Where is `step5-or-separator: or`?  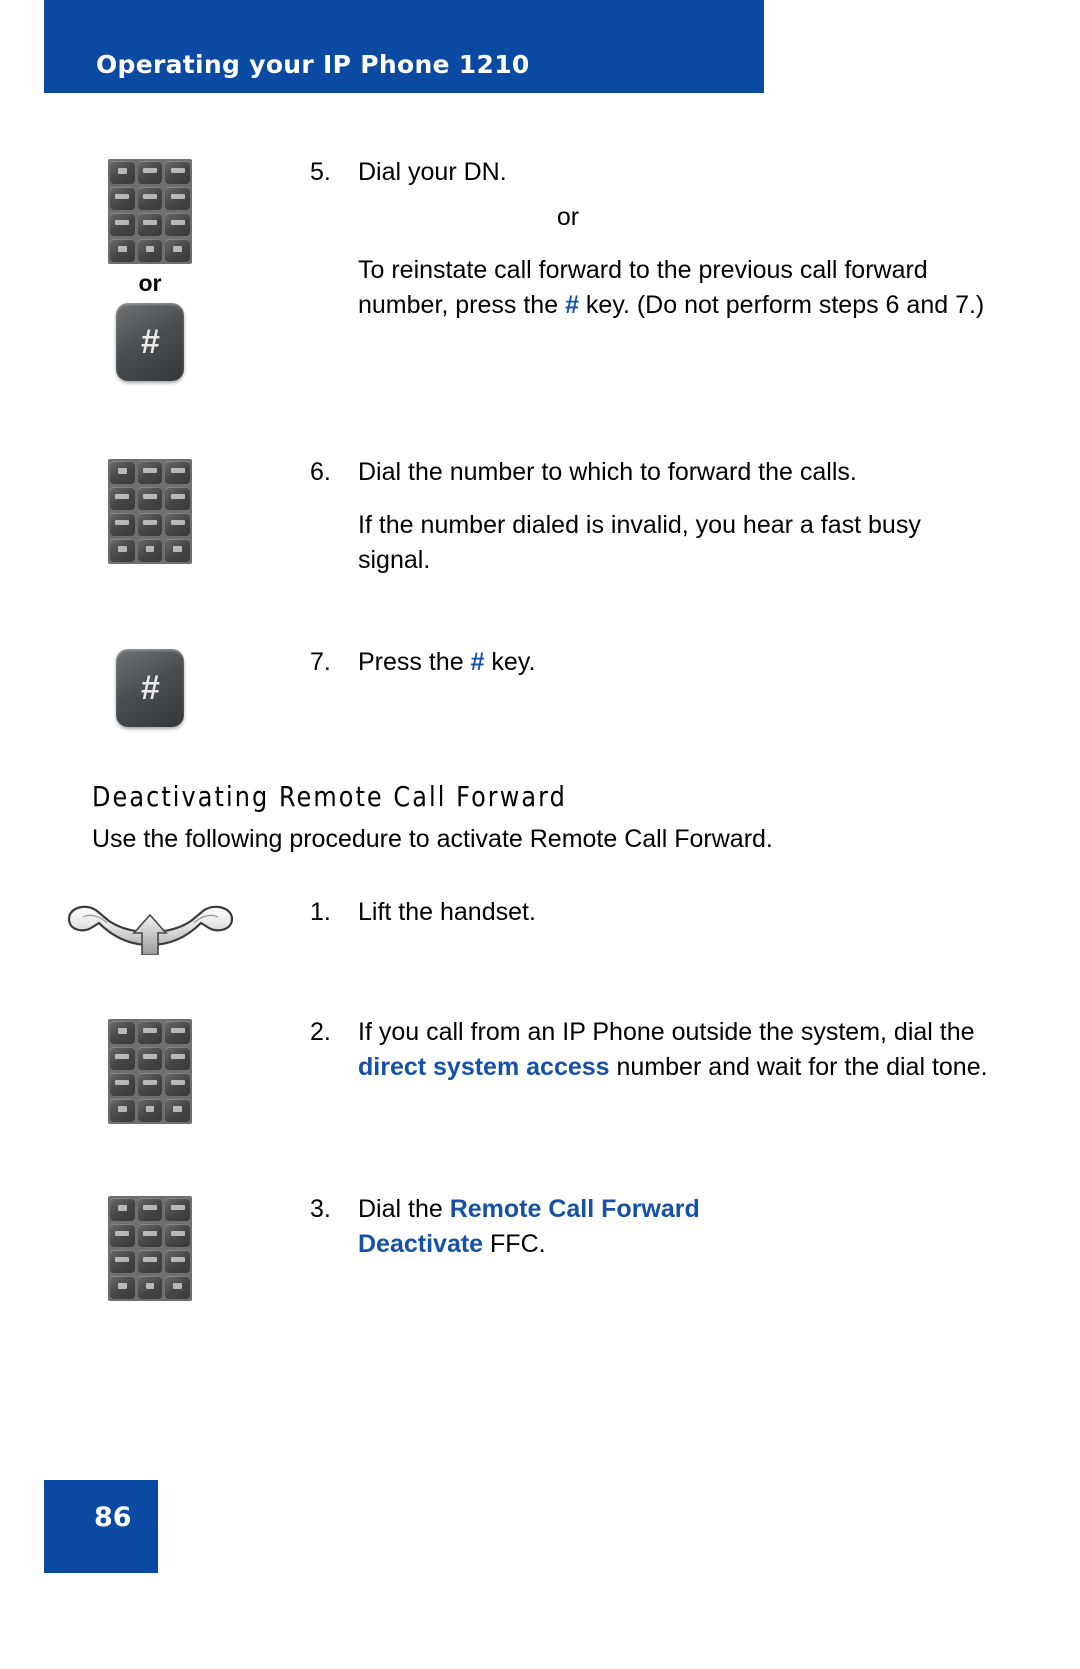 step5-or-separator: or is located at coordinates (568, 217).